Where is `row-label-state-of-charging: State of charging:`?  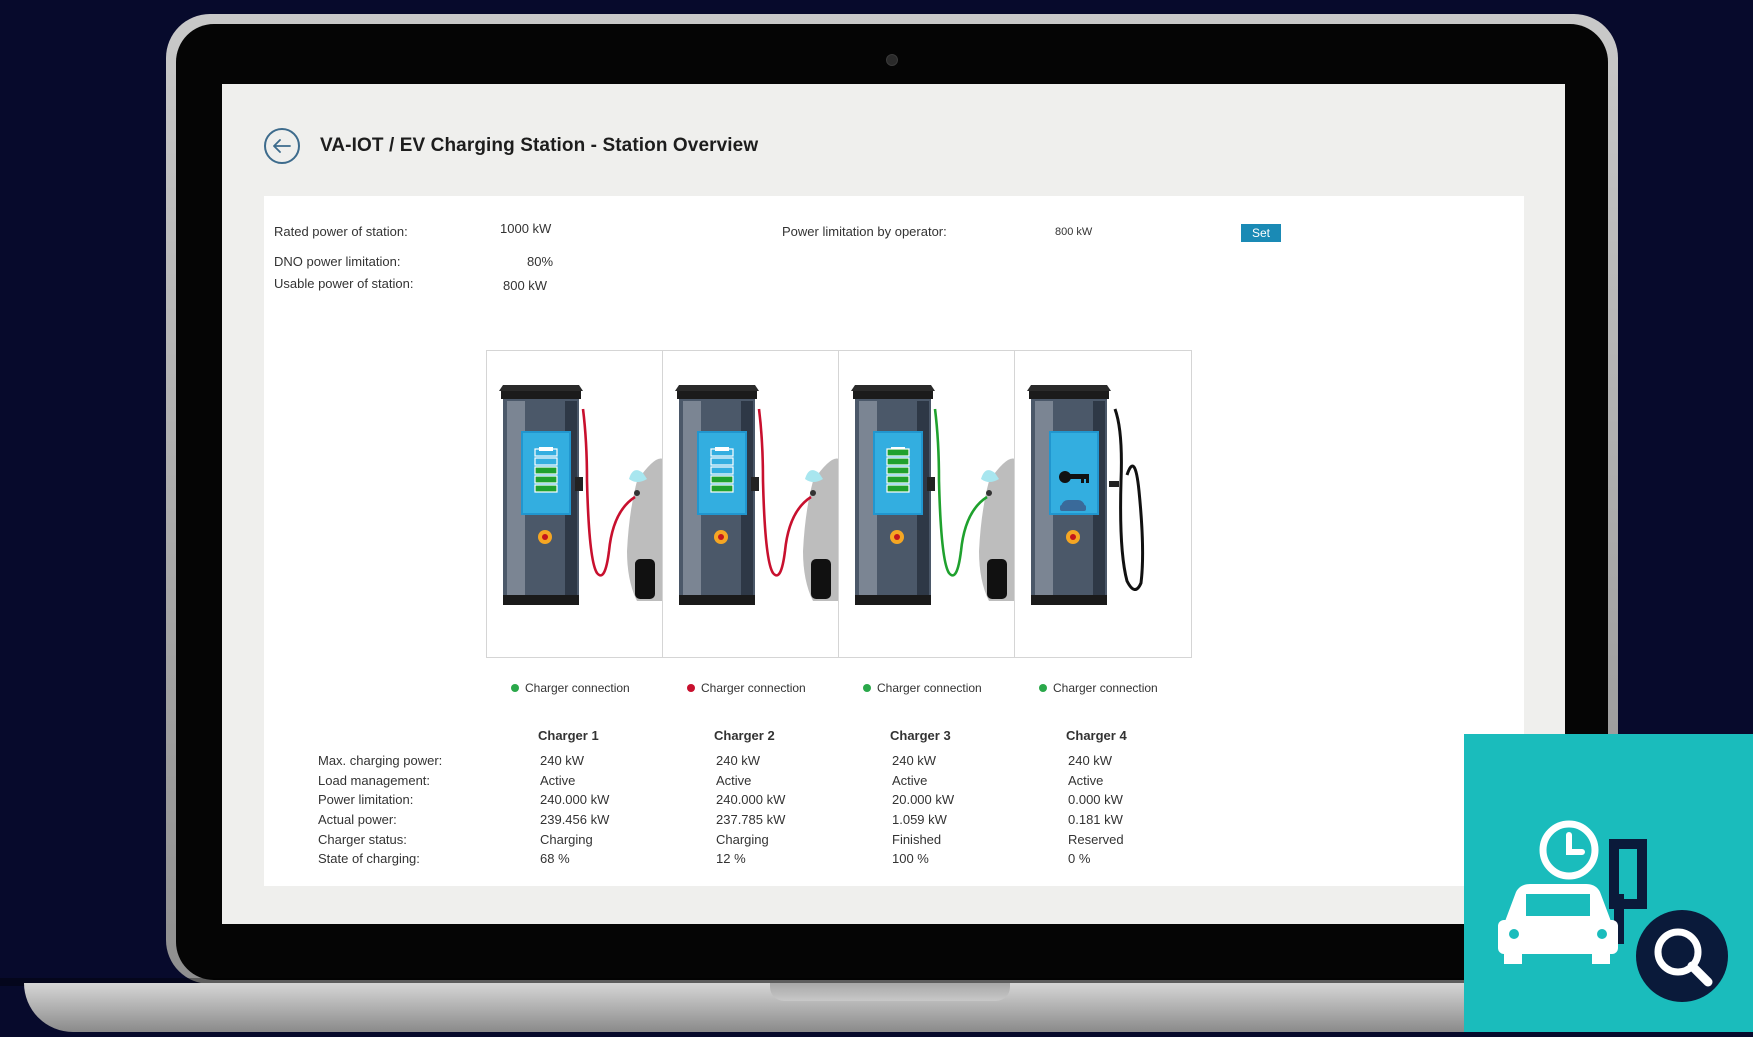
row-label-state-of-charging: State of charging: is located at coordinates (369, 858).